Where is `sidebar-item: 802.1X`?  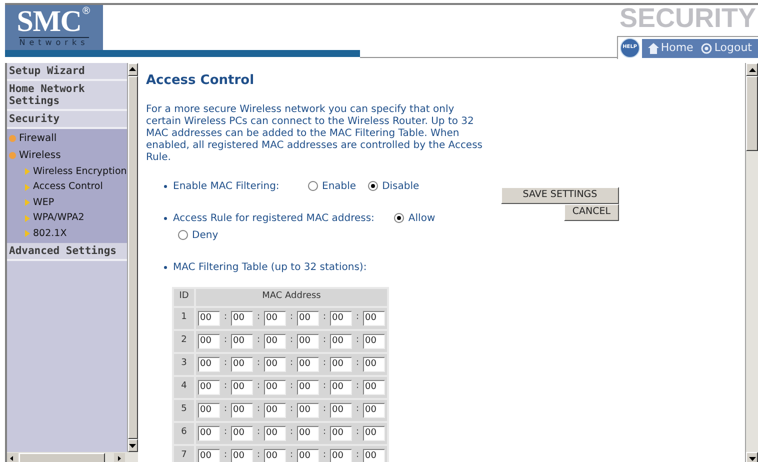
sidebar-item: 802.1X is located at coordinates (50, 233).